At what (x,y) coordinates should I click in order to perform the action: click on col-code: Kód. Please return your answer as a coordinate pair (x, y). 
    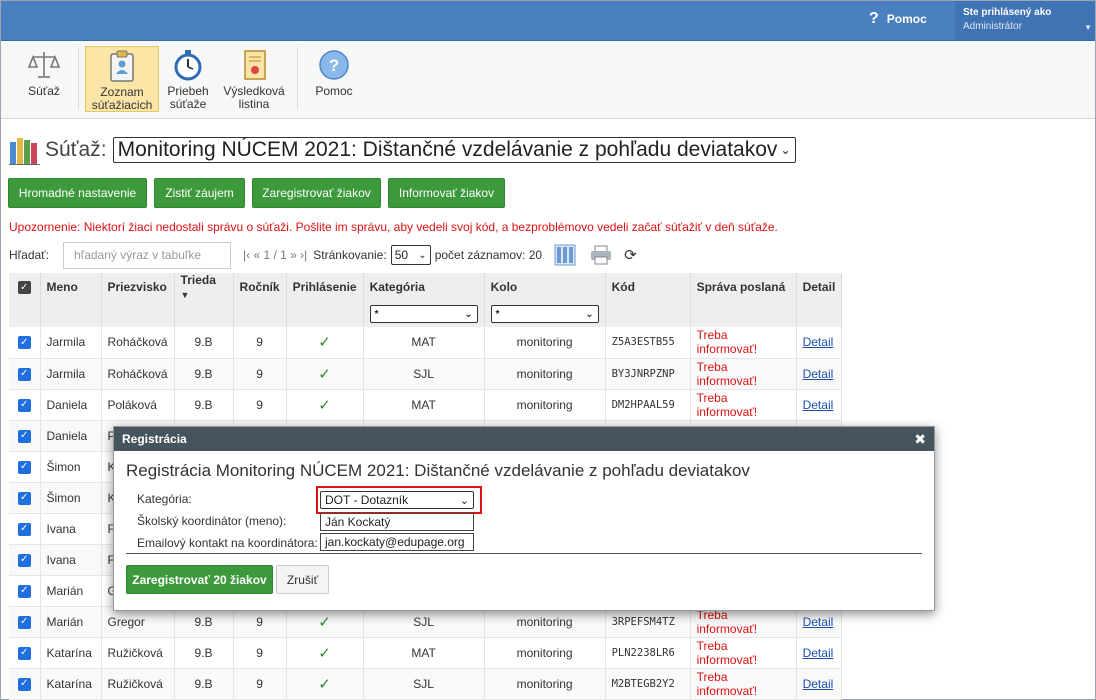
    Looking at the image, I should click on (648, 287).